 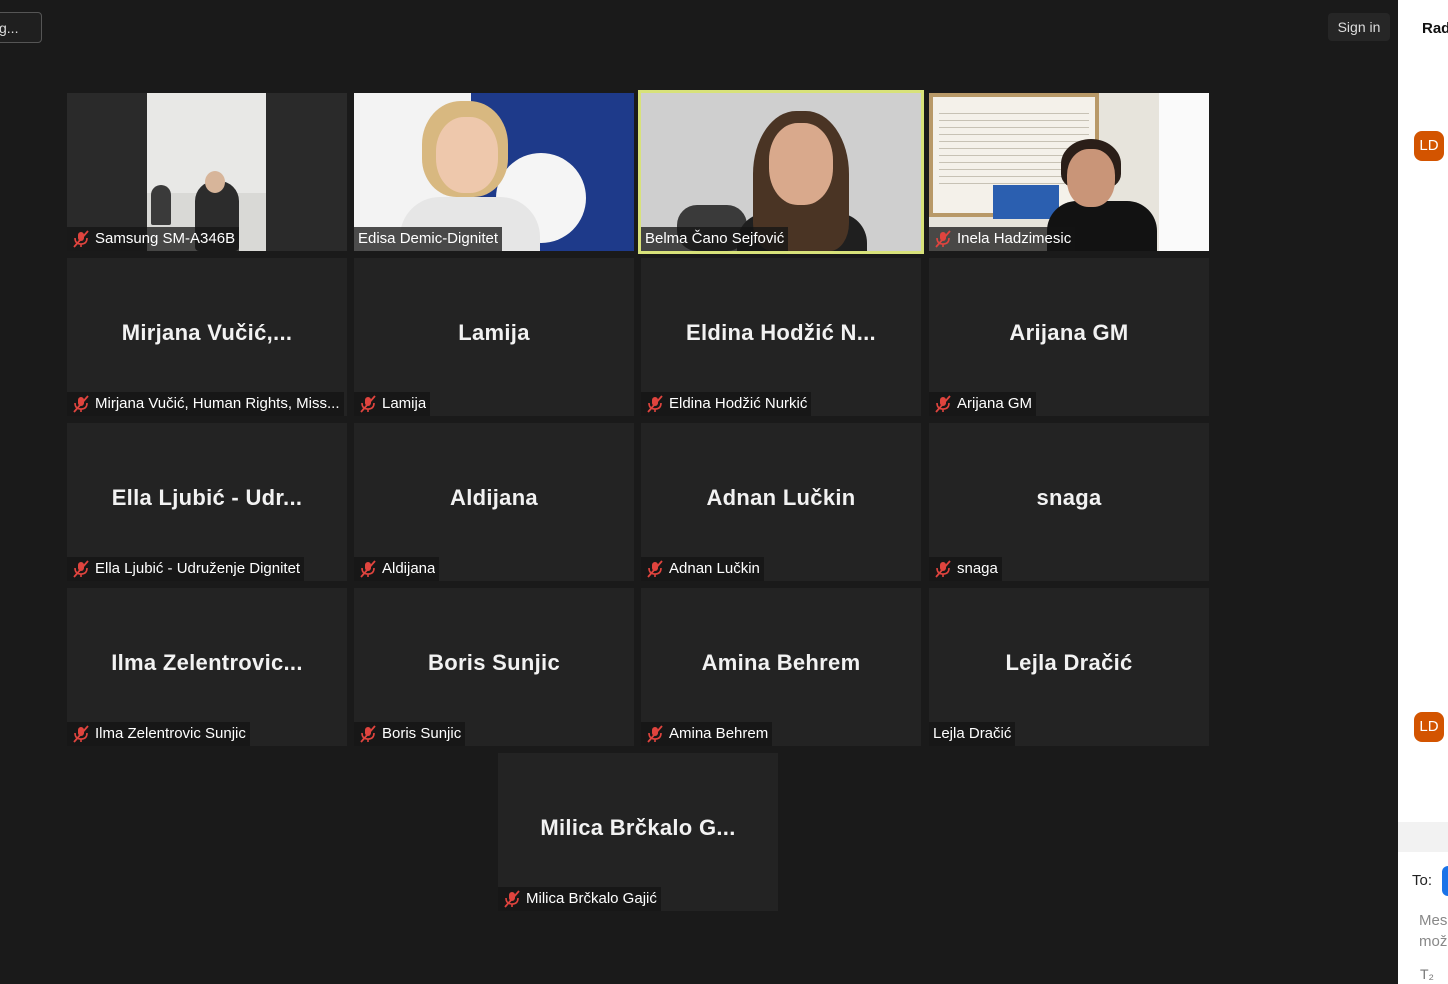 What do you see at coordinates (422, 733) in the screenshot?
I see `participant-name: Boris Sunjic` at bounding box center [422, 733].